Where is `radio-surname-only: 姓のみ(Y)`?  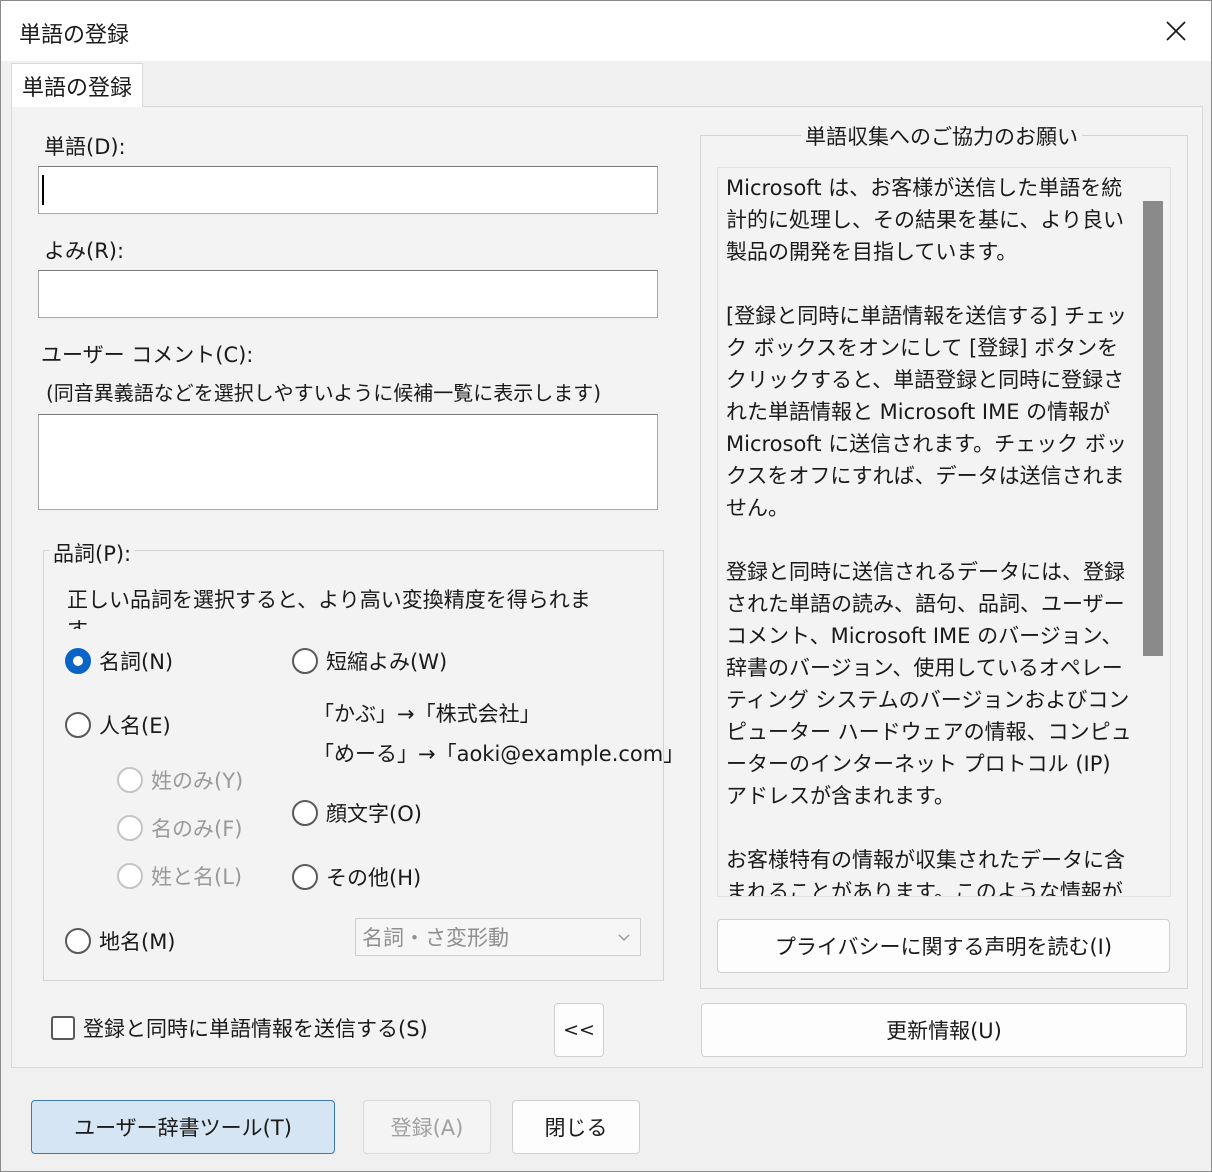 radio-surname-only: 姓のみ(Y) is located at coordinates (180, 780).